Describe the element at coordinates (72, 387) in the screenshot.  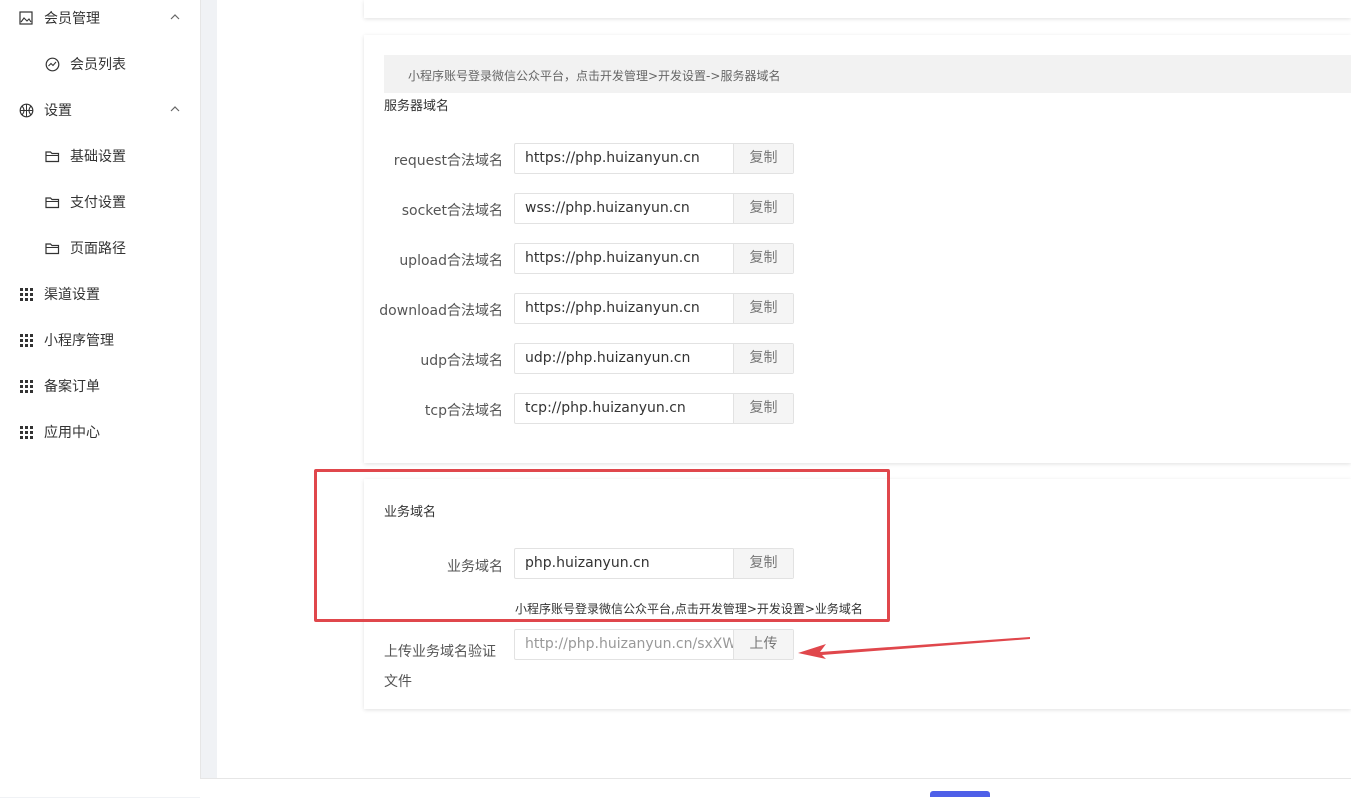
I see `sidebar-item-label: 备案订单` at that location.